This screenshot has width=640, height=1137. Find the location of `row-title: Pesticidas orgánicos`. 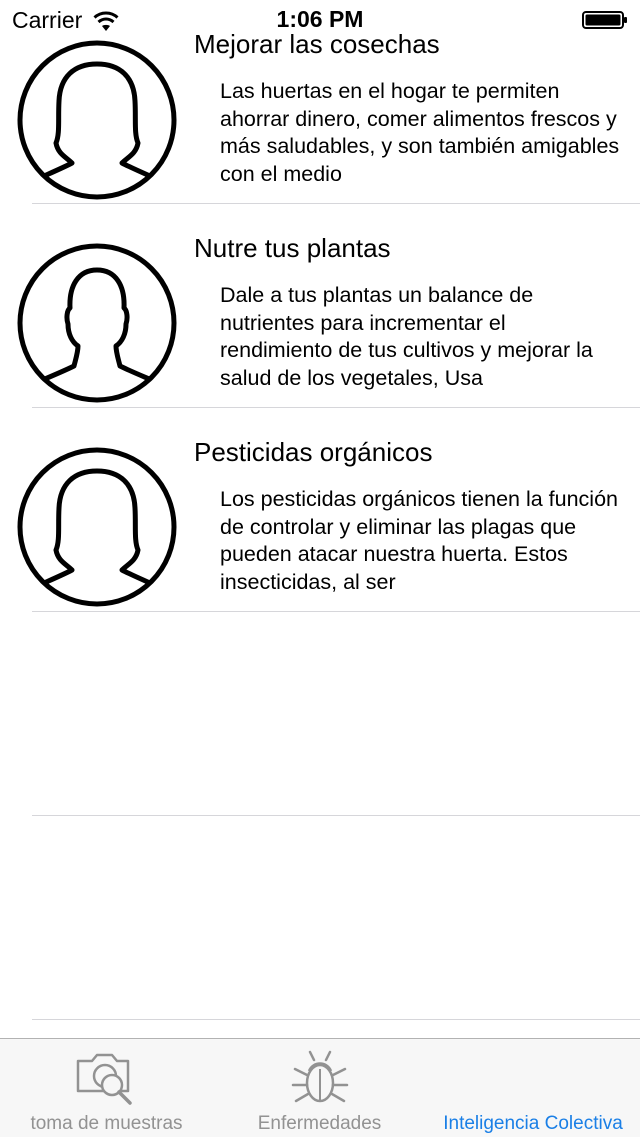

row-title: Pesticidas orgánicos is located at coordinates (313, 452).